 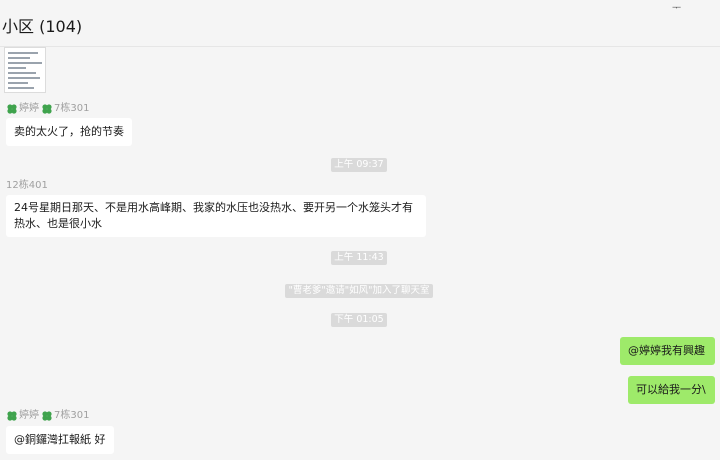 What do you see at coordinates (359, 165) in the screenshot?
I see `timestamp: 上午 09:37` at bounding box center [359, 165].